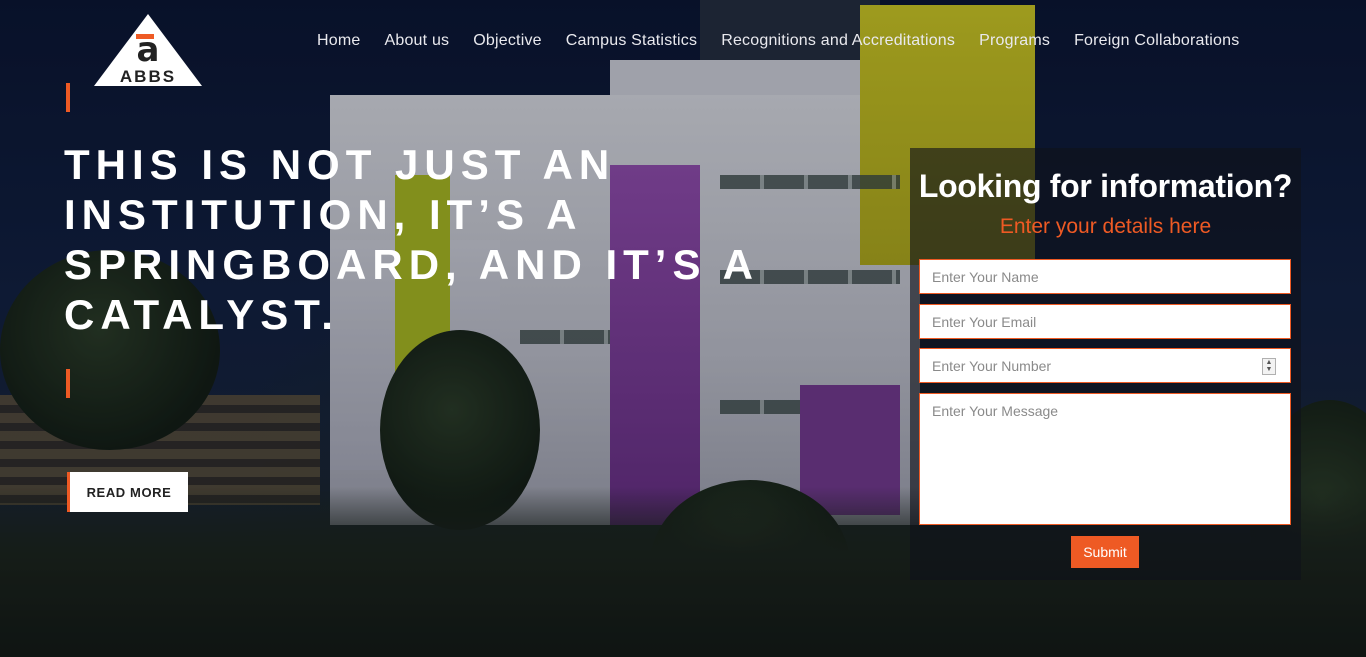 This screenshot has height=657, width=1366. I want to click on number-spinner-icon: ▲ ▼, so click(1269, 366).